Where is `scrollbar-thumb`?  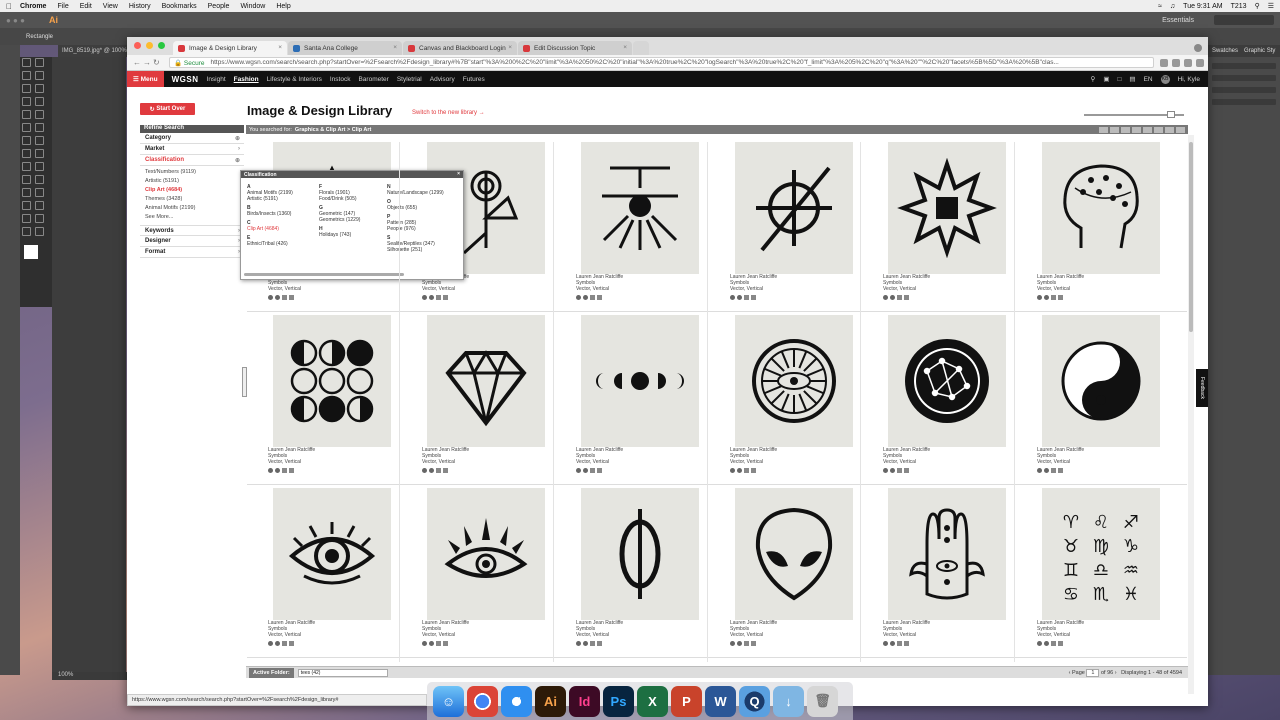
scrollbar-thumb is located at coordinates (1191, 237).